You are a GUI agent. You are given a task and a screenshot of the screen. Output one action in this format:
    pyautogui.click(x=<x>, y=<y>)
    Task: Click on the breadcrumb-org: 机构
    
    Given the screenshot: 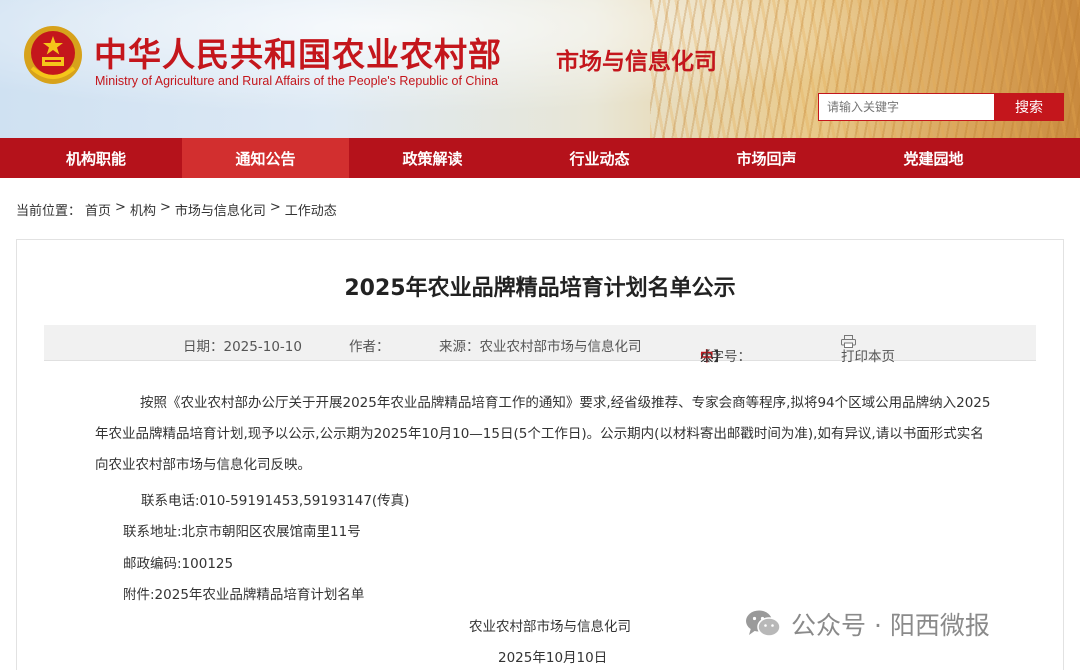 What is the action you would take?
    pyautogui.click(x=143, y=209)
    